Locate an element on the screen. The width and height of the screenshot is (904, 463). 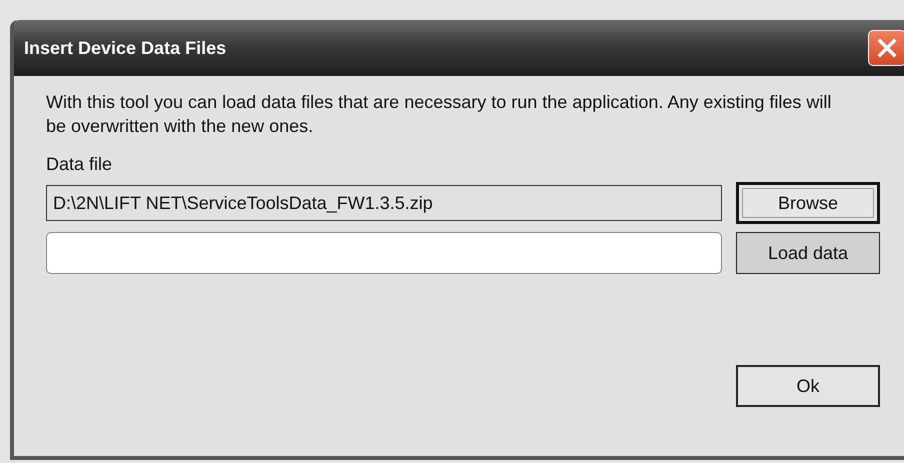
window-title: Insert Device Data Files is located at coordinates (126, 48).